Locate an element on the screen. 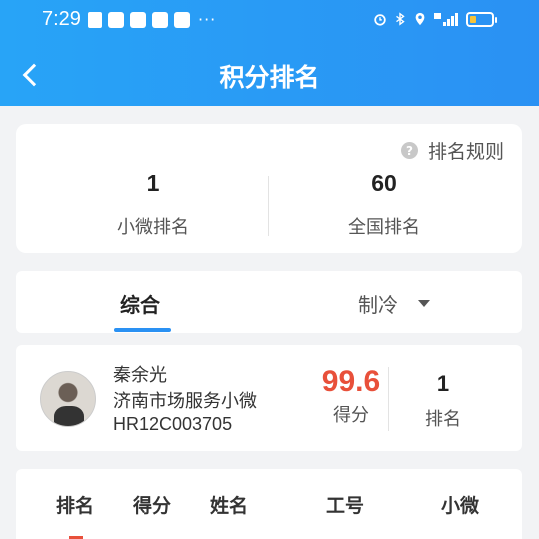 This screenshot has height=539, width=539. question-icon: ? is located at coordinates (409, 150).